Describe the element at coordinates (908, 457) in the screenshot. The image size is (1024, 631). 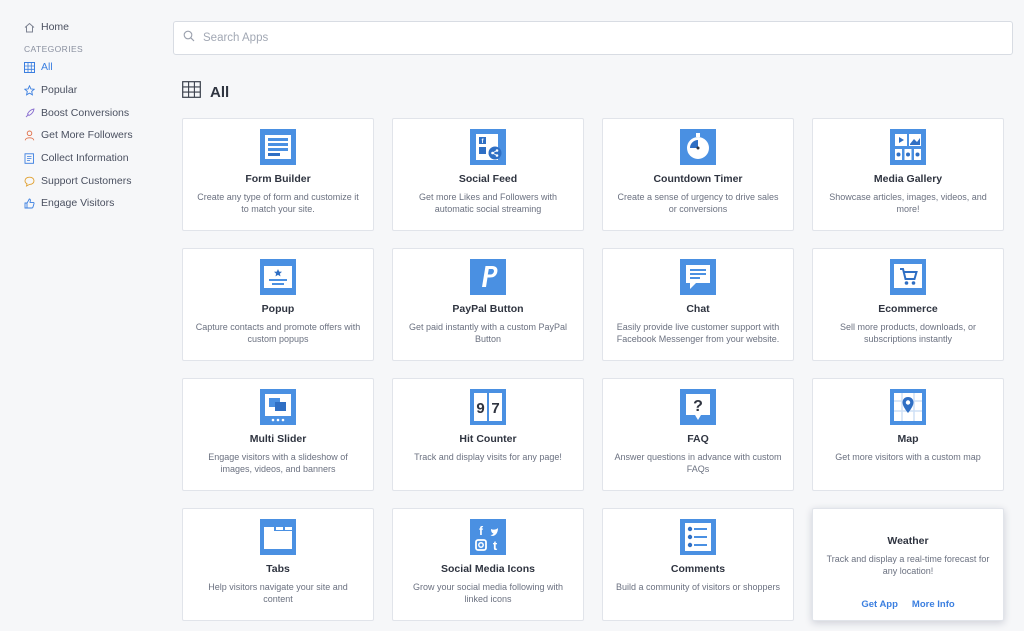
I see `app-description: Get more visitors with a custom map` at that location.